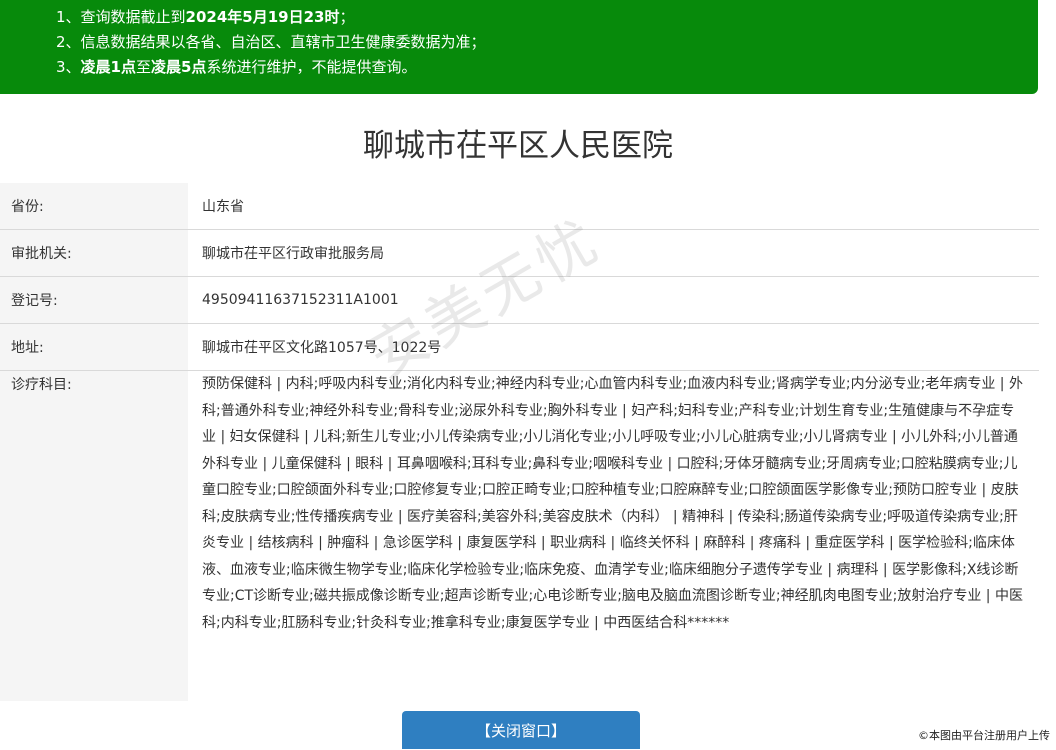 This screenshot has height=750, width=1056. Describe the element at coordinates (322, 348) in the screenshot. I see `address-value: 聊城市茌平区文化路1057号、1022号` at that location.